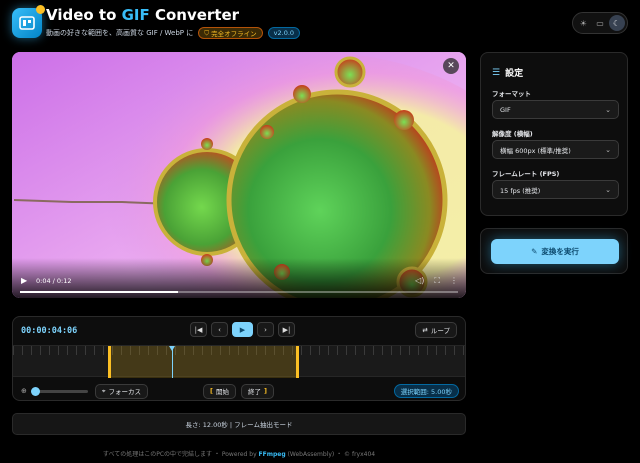 Image resolution: width=640 pixels, height=463 pixels. I want to click on fullscreen-icon: ⛶, so click(437, 281).